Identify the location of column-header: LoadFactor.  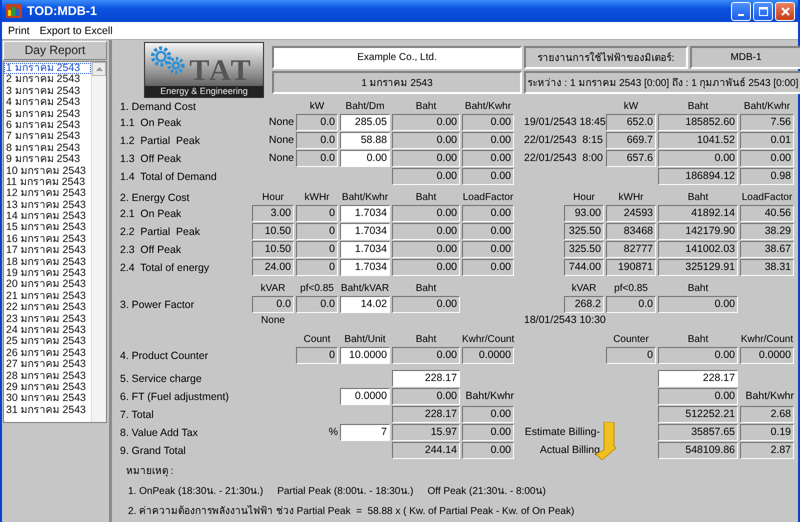
(488, 197).